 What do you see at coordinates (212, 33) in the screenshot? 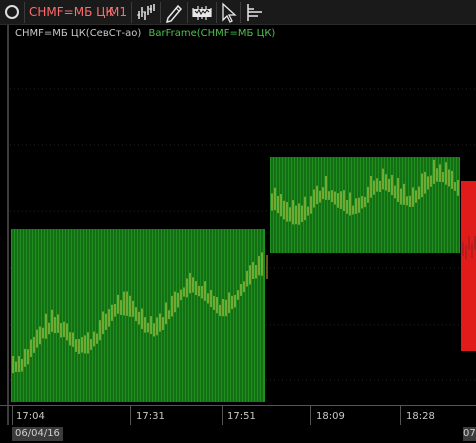
I see `legend-indicator-label: BarFrame(CHMF=МБ ЦК)` at bounding box center [212, 33].